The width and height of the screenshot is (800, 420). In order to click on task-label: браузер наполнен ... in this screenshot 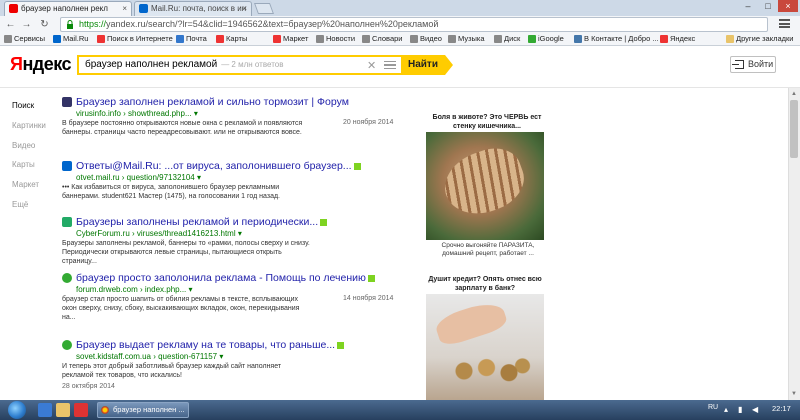, I will do `click(149, 409)`.